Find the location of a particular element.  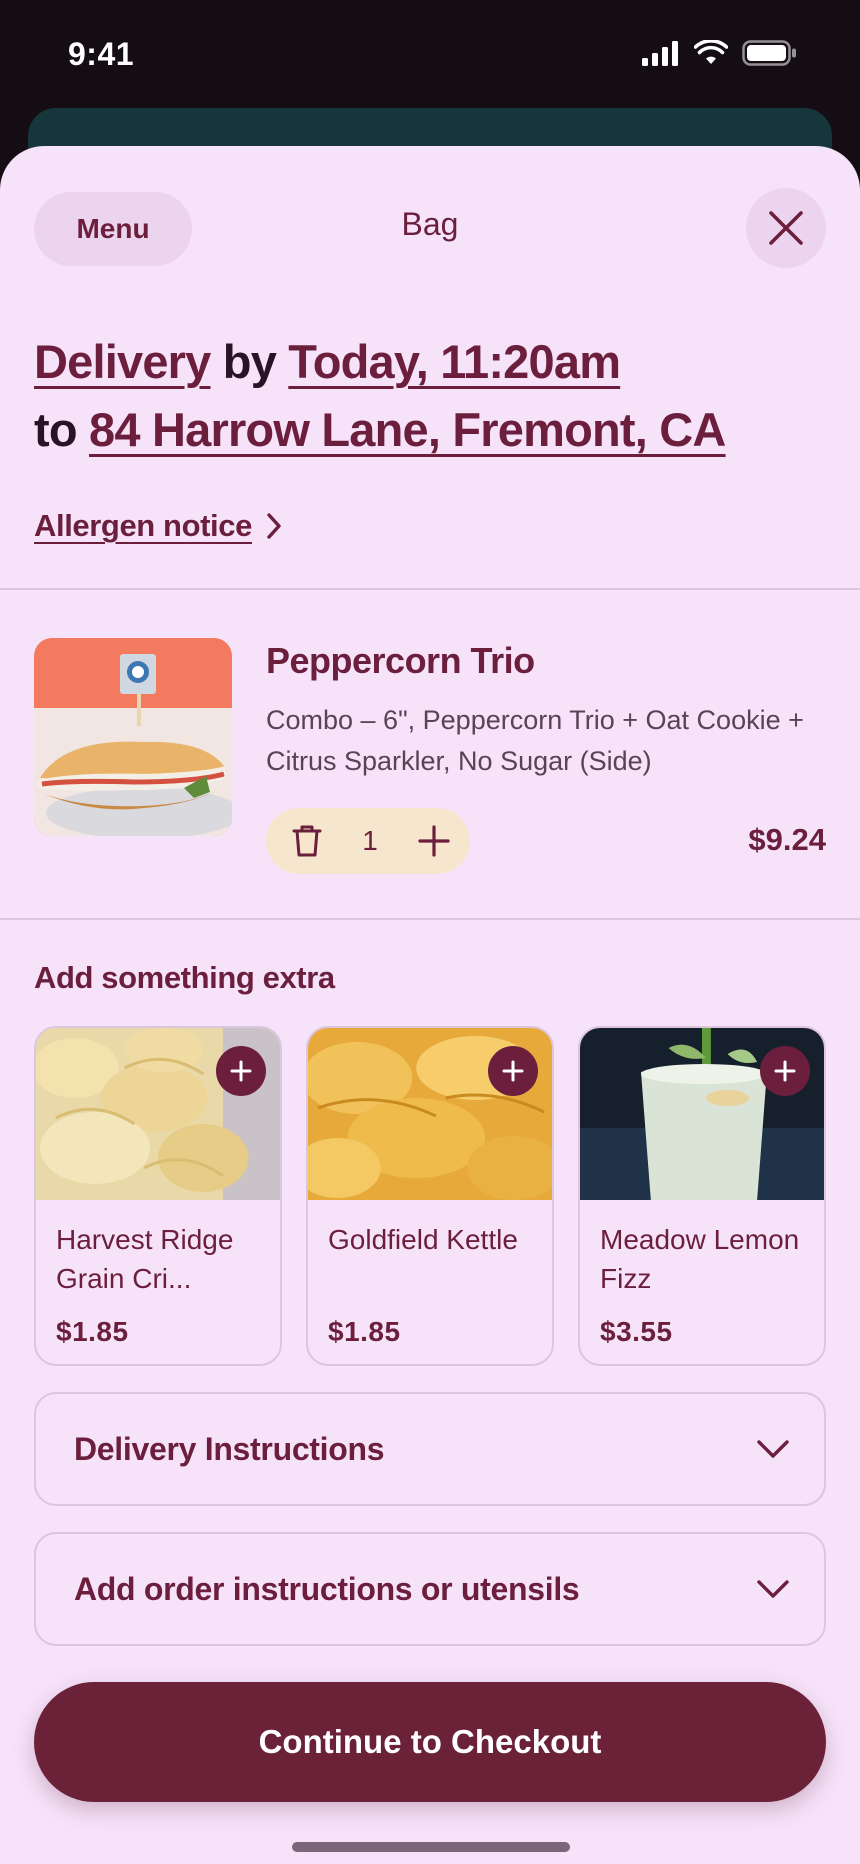

extras-title: Add something extra is located at coordinates (184, 977).